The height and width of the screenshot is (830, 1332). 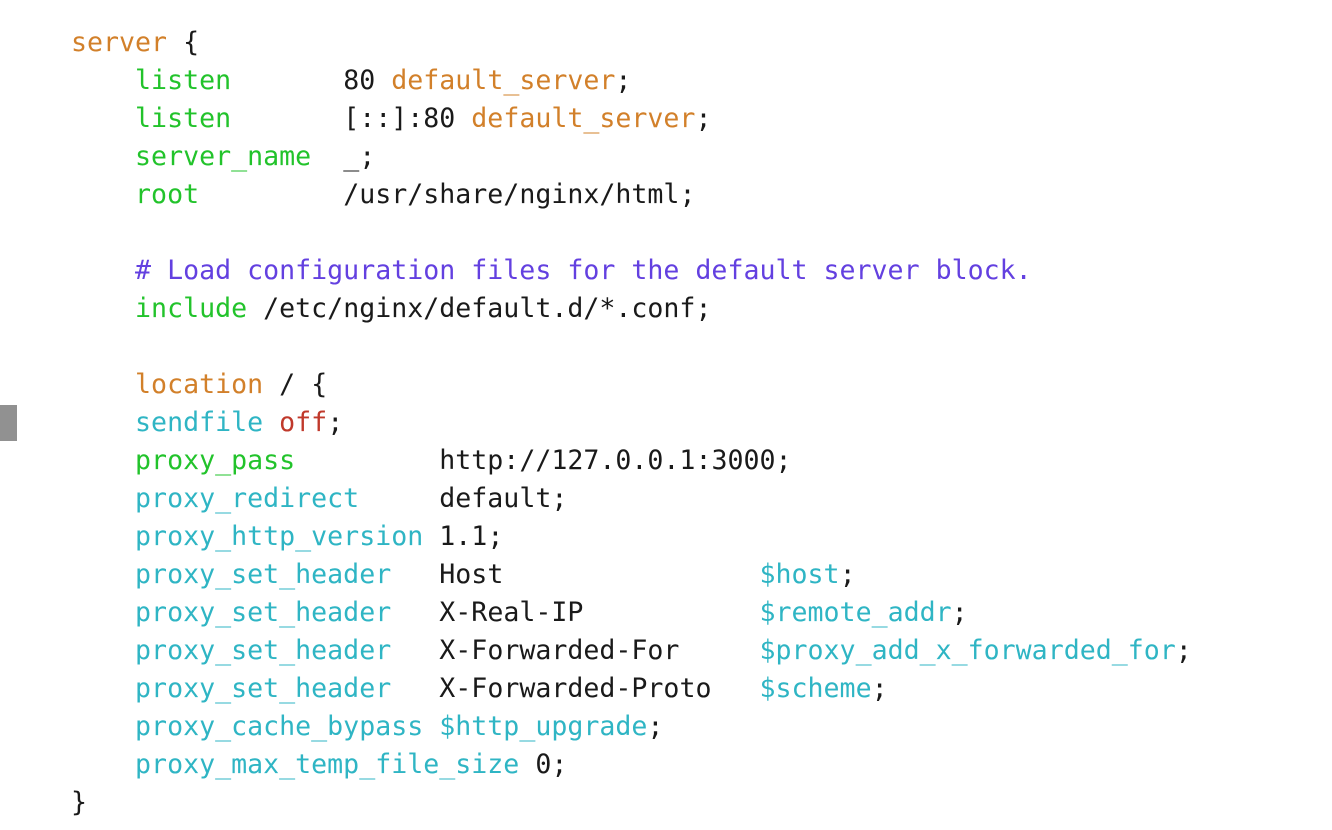 What do you see at coordinates (79, 802) in the screenshot?
I see `code-token: }` at bounding box center [79, 802].